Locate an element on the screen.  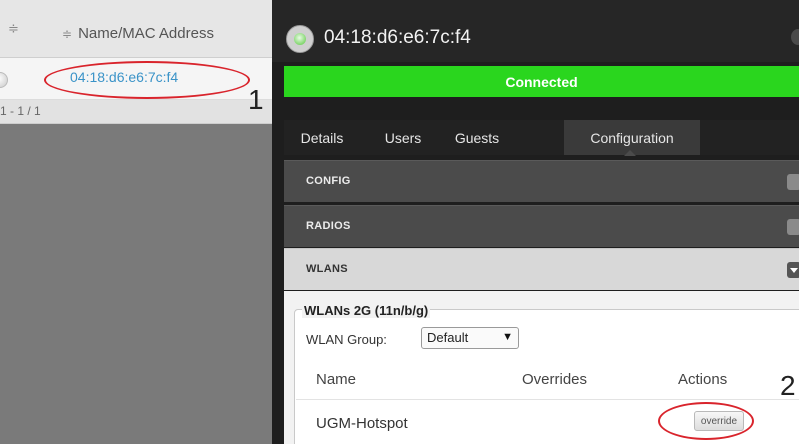
wlan-name: UGM-Hotspot is located at coordinates (362, 423).